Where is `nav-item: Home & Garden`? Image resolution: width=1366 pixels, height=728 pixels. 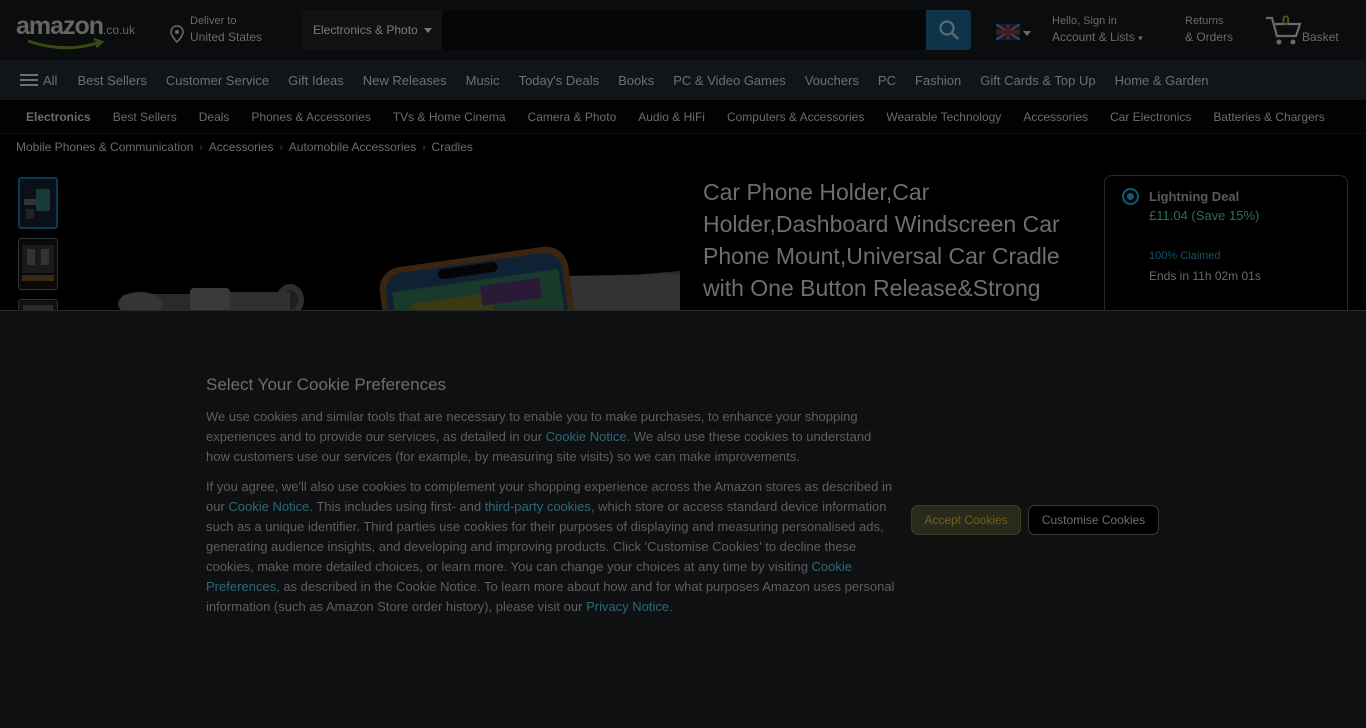
nav-item: Home & Garden is located at coordinates (1162, 80).